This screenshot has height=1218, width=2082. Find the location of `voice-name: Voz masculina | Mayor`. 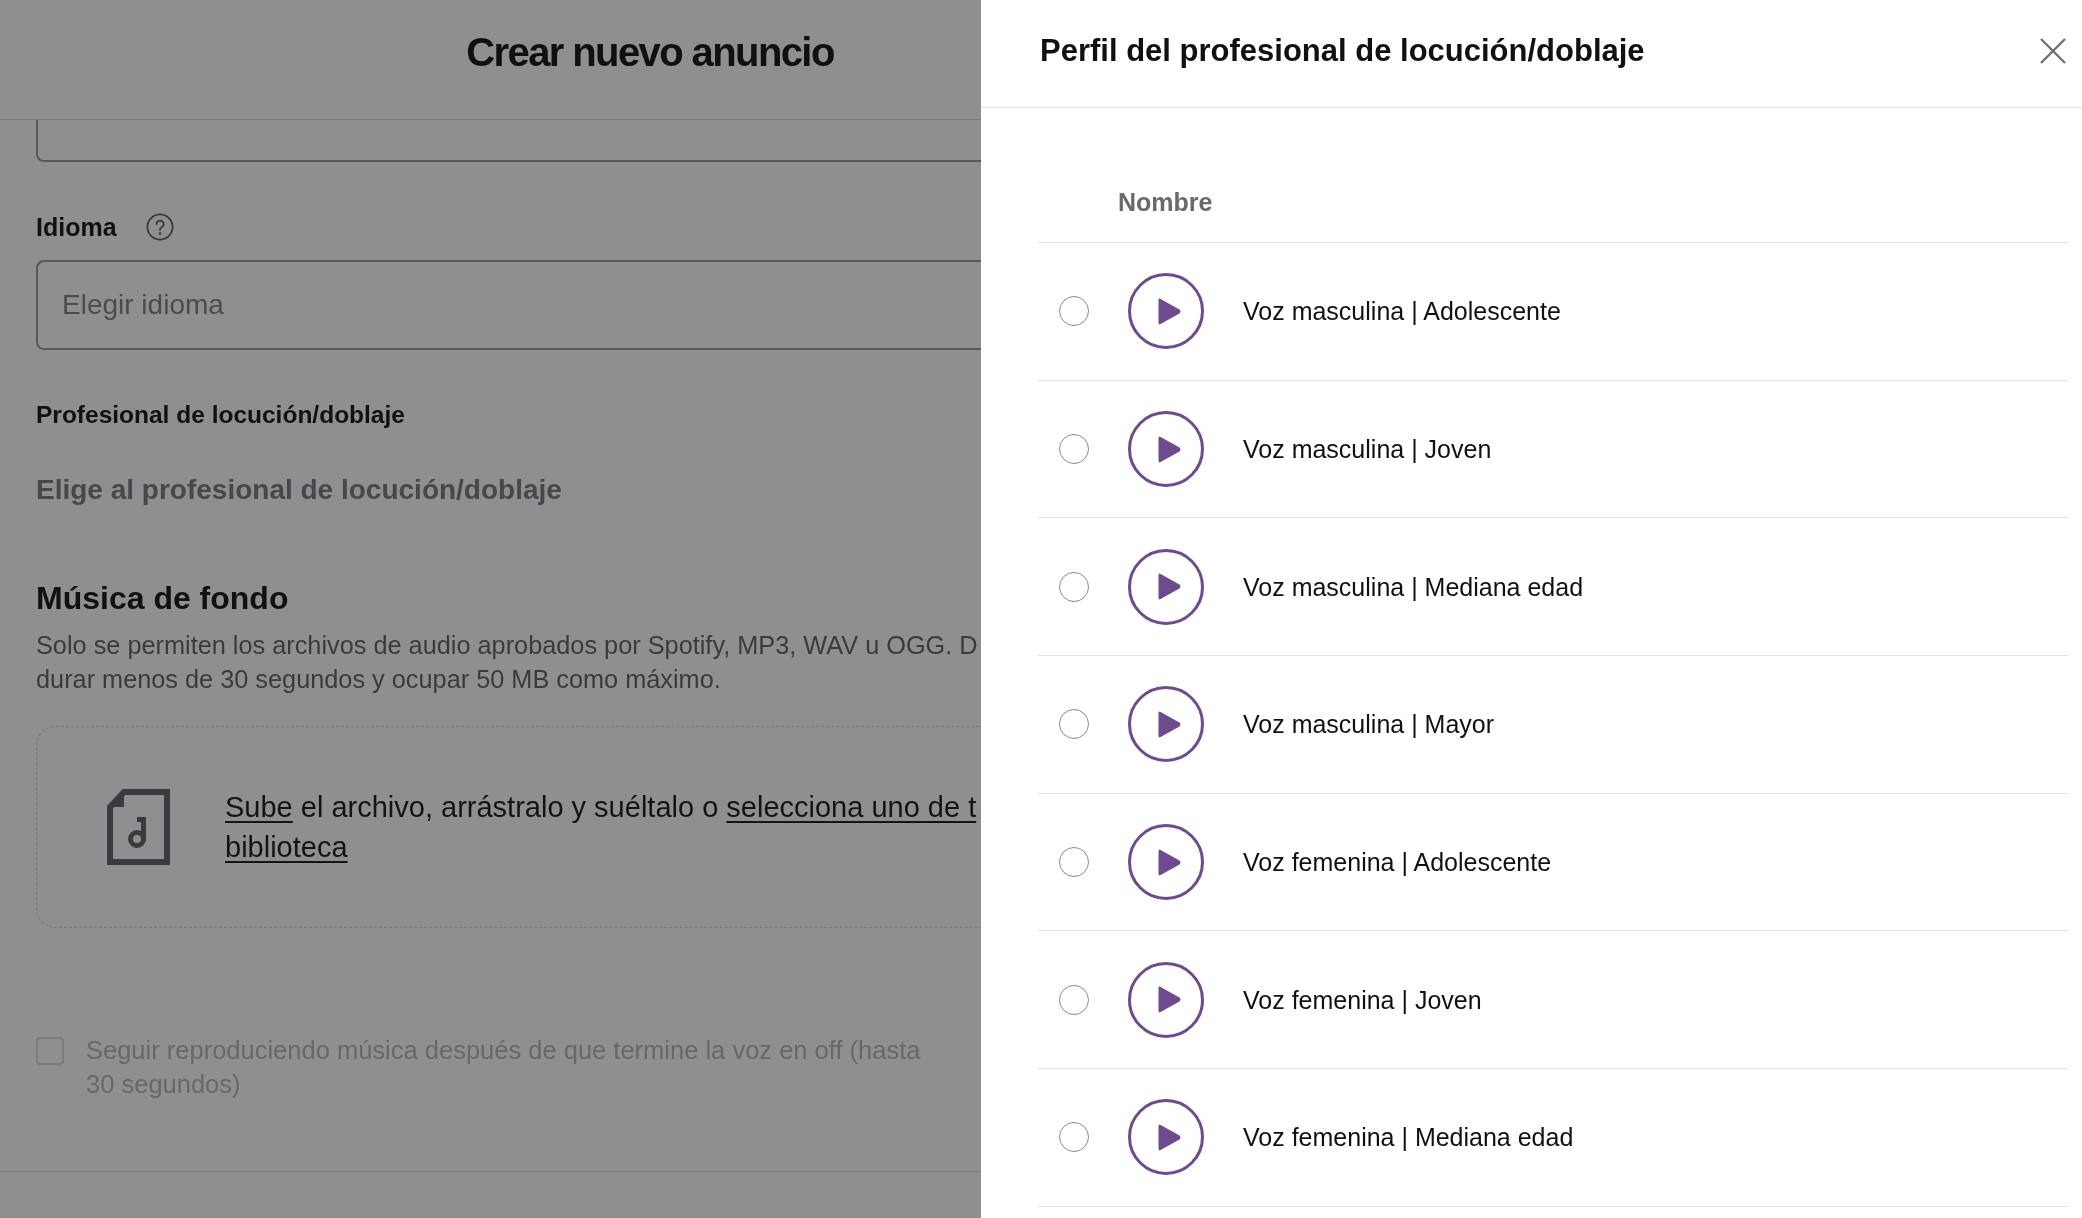

voice-name: Voz masculina | Mayor is located at coordinates (1369, 724).